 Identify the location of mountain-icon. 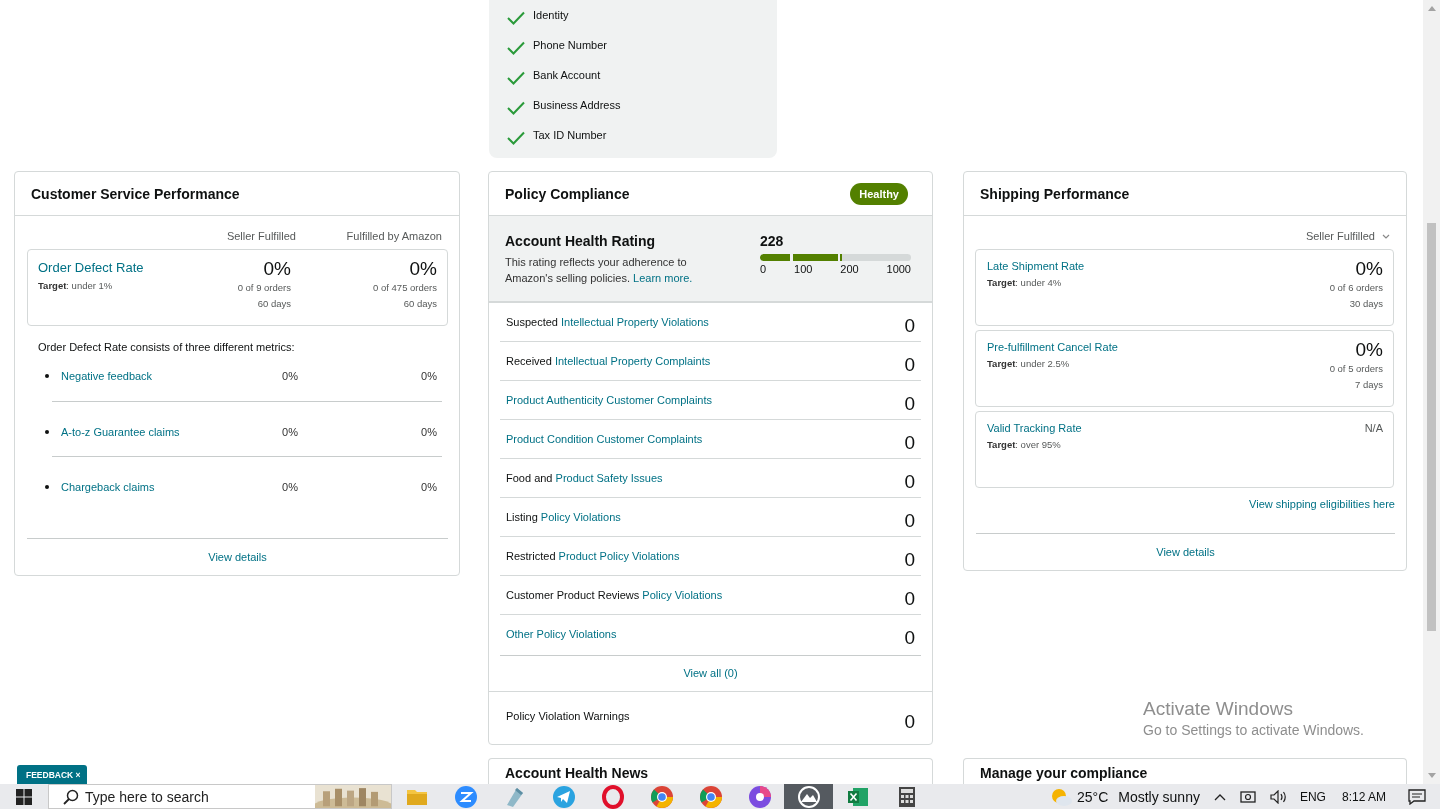
(808, 796).